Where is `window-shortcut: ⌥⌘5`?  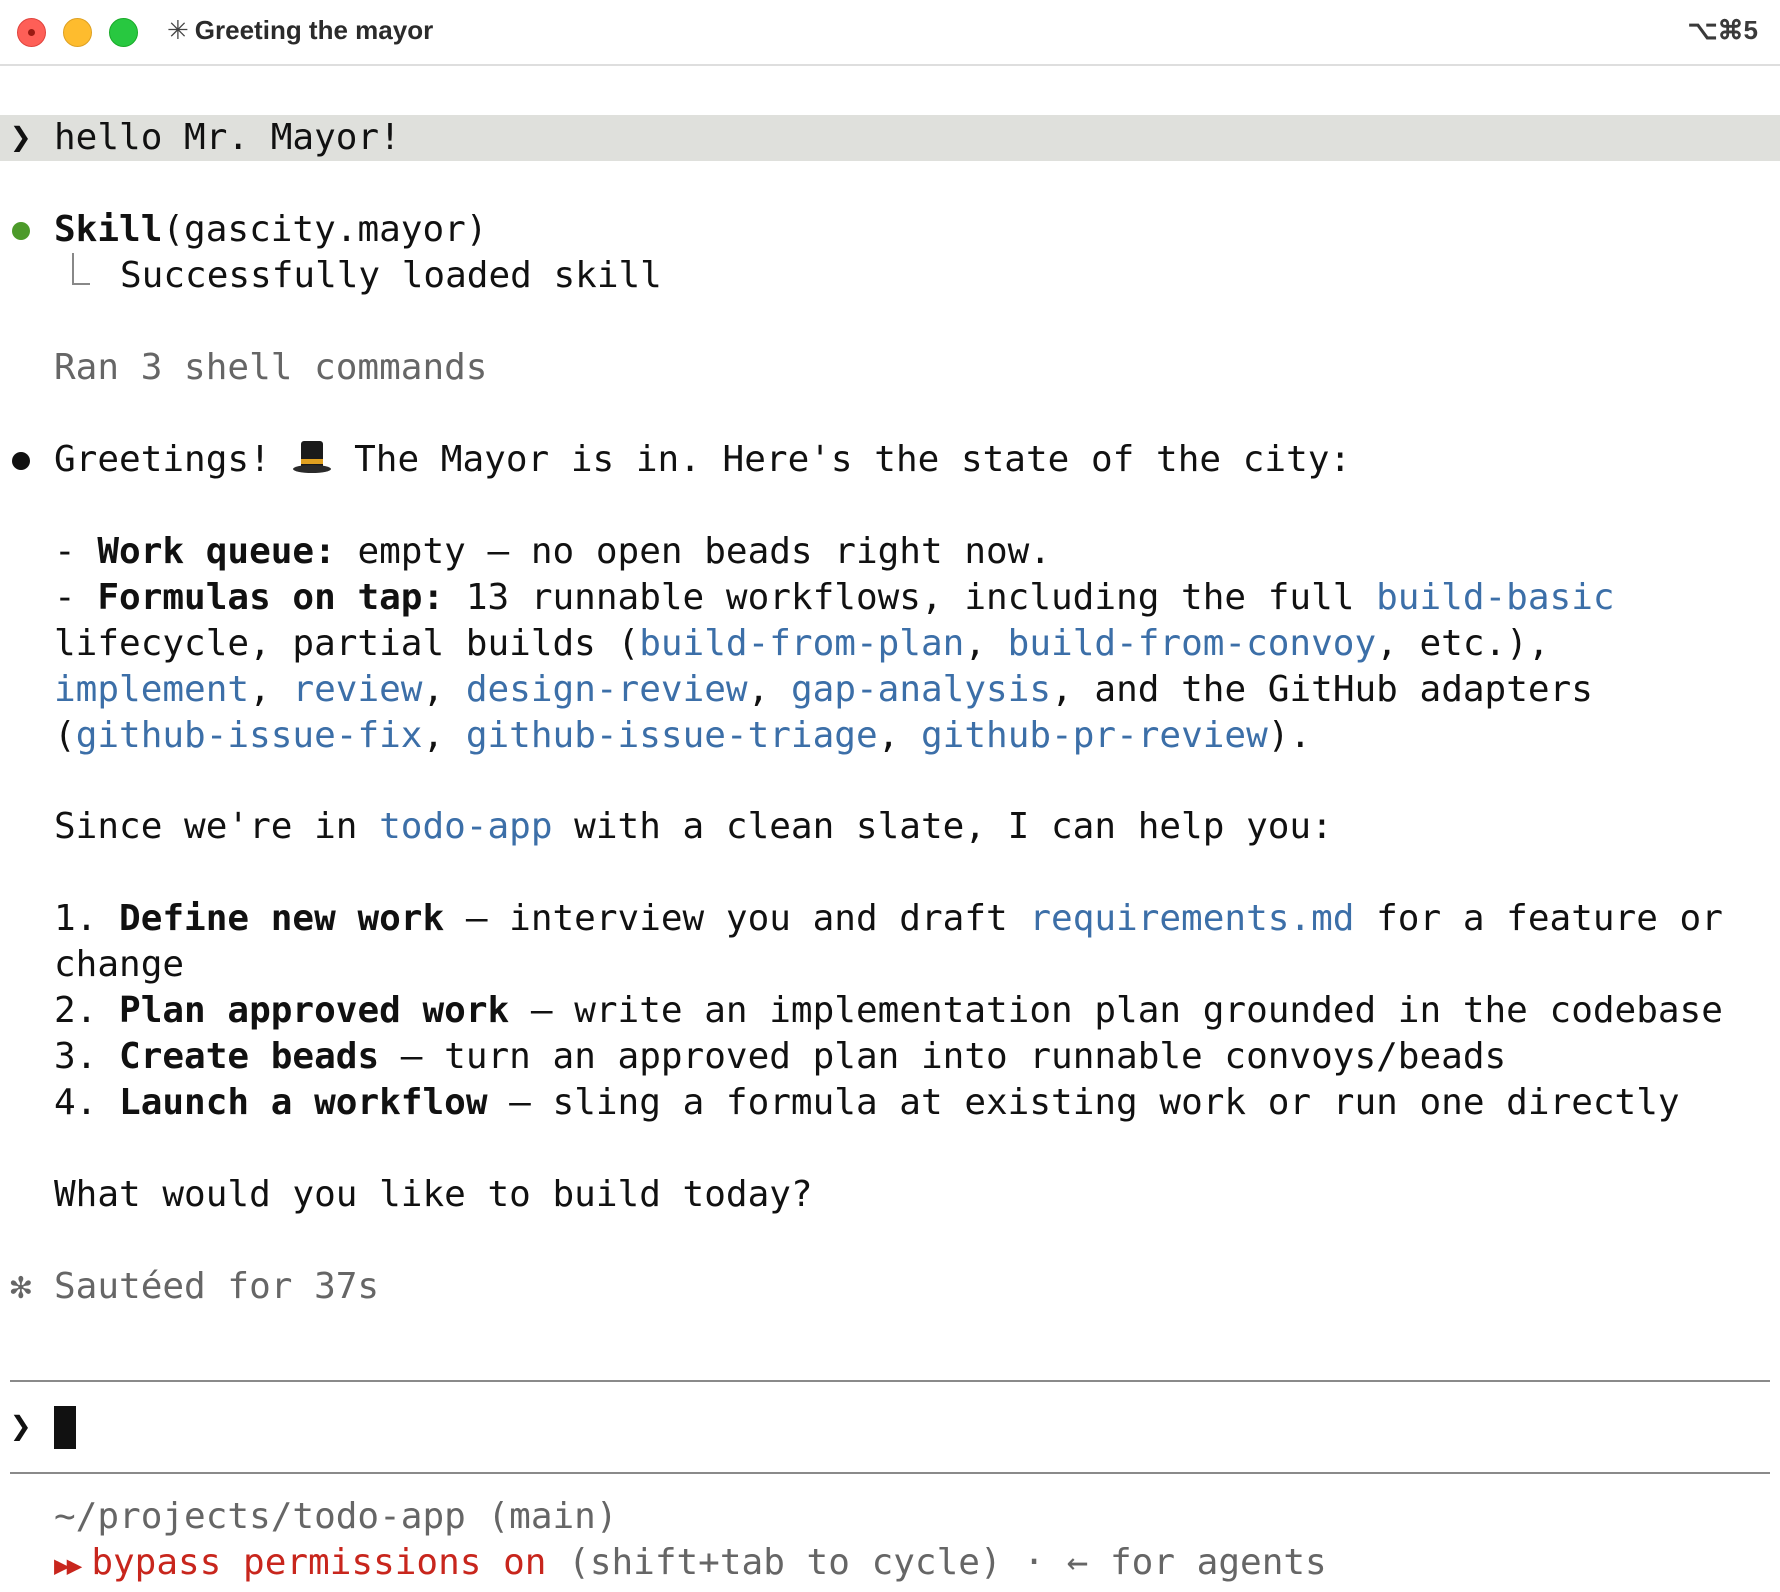 window-shortcut: ⌥⌘5 is located at coordinates (1722, 30).